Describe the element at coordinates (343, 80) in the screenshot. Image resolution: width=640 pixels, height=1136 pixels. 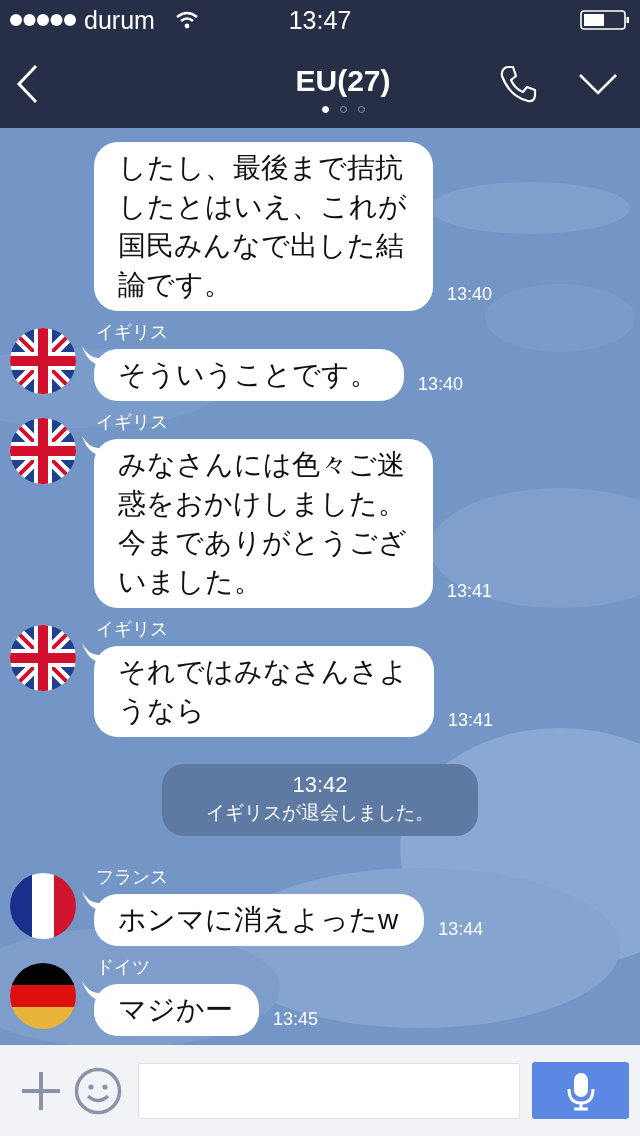
I see `chat-title: EU(27)` at that location.